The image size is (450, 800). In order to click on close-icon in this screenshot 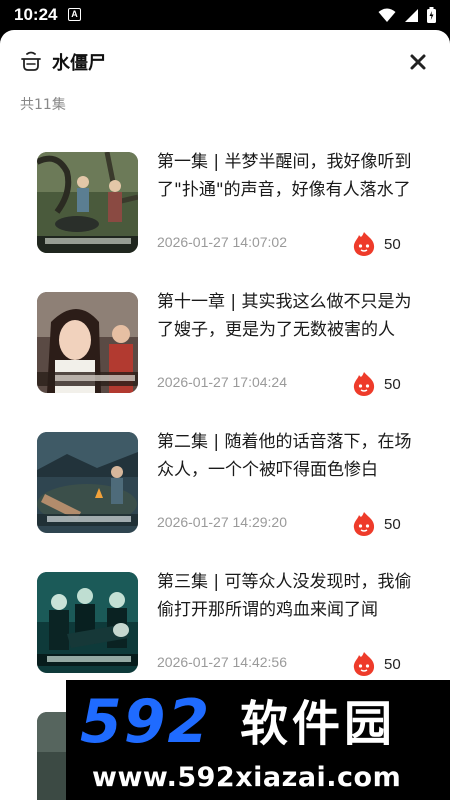, I will do `click(418, 62)`.